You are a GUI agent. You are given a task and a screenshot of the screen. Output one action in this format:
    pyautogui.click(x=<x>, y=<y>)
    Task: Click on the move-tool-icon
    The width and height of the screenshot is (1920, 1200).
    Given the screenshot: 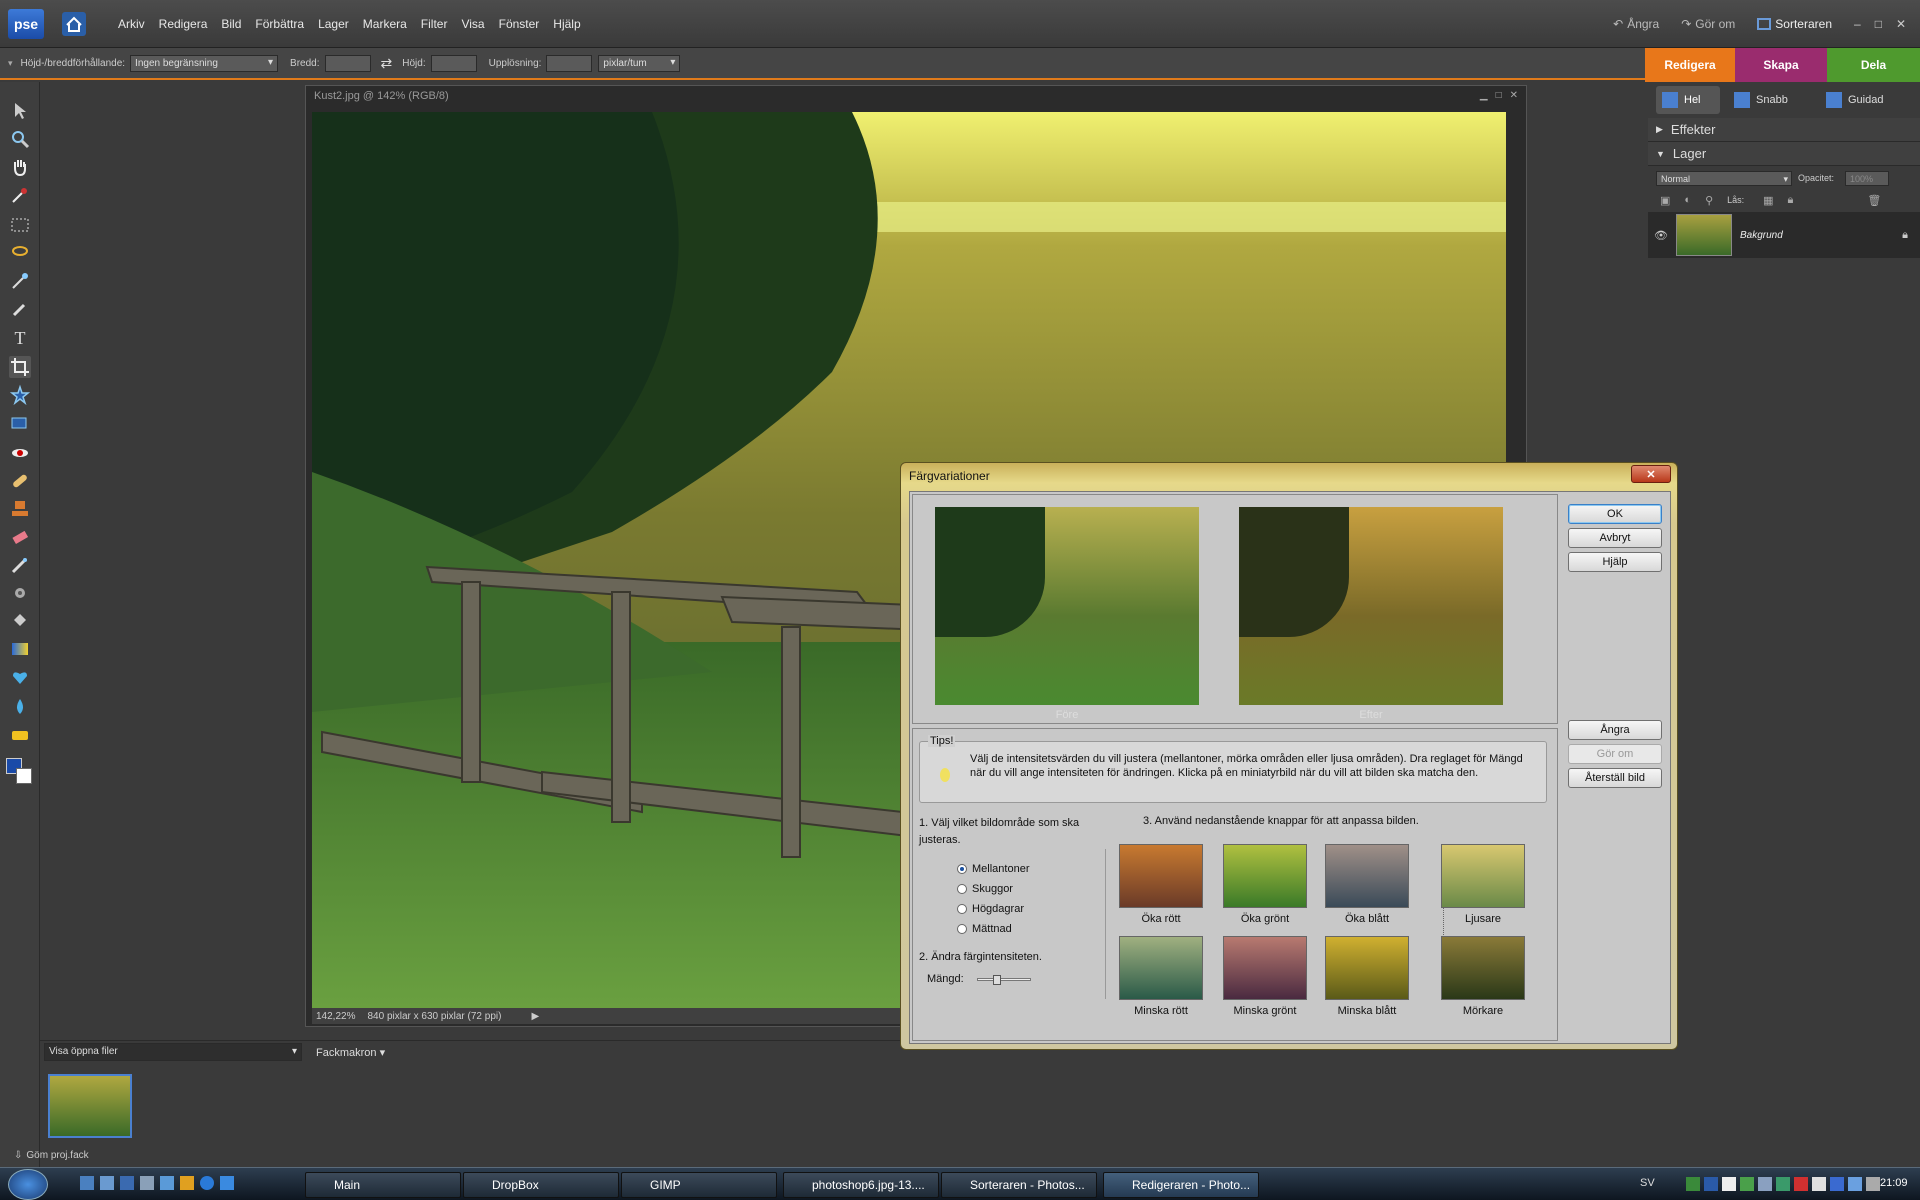 What is the action you would take?
    pyautogui.click(x=20, y=111)
    